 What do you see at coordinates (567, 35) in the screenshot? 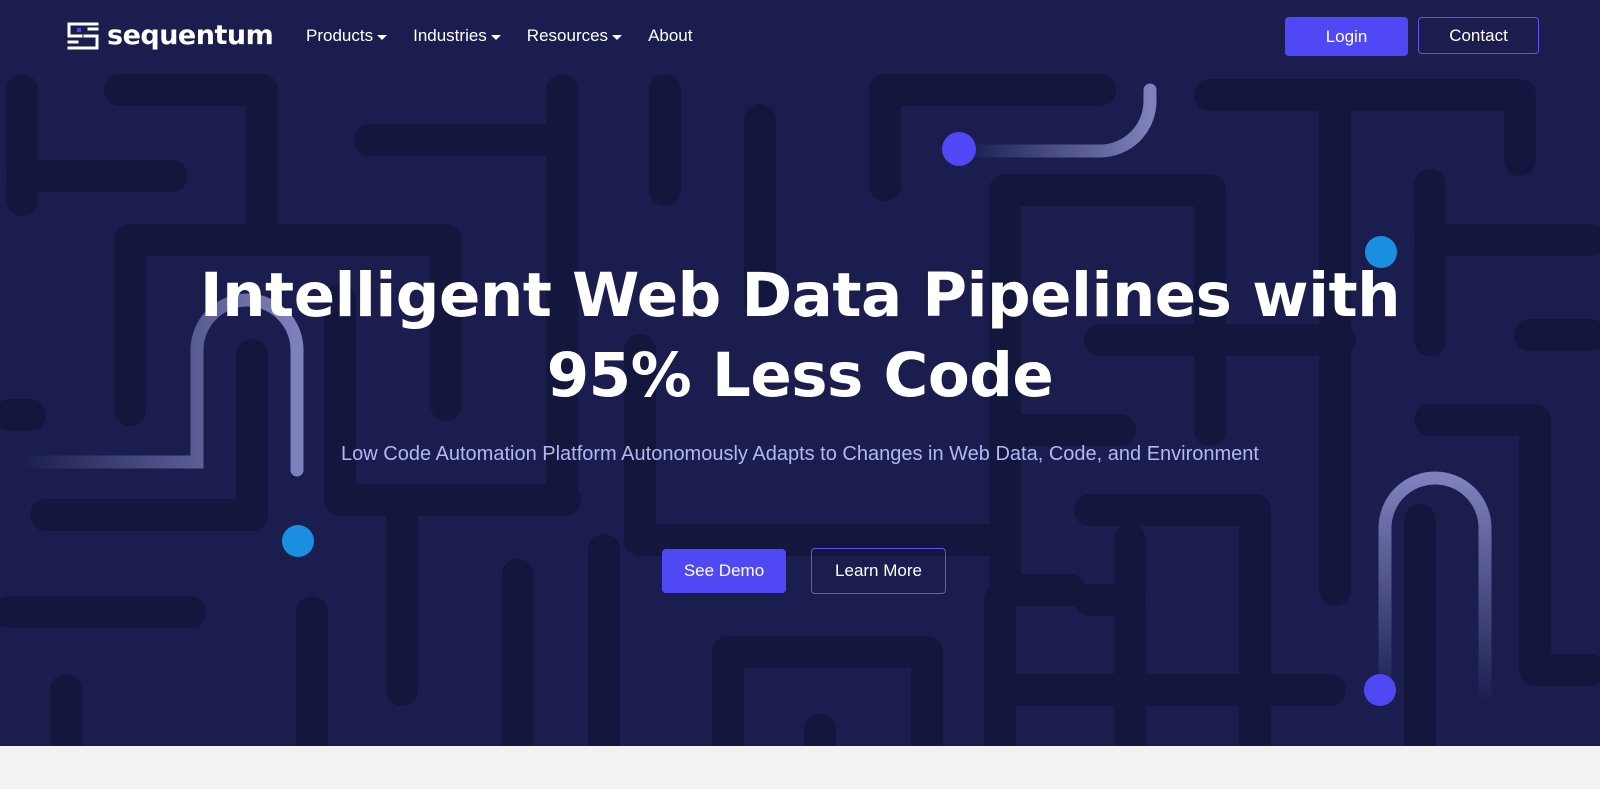
I see `nav-item-label: Resources` at bounding box center [567, 35].